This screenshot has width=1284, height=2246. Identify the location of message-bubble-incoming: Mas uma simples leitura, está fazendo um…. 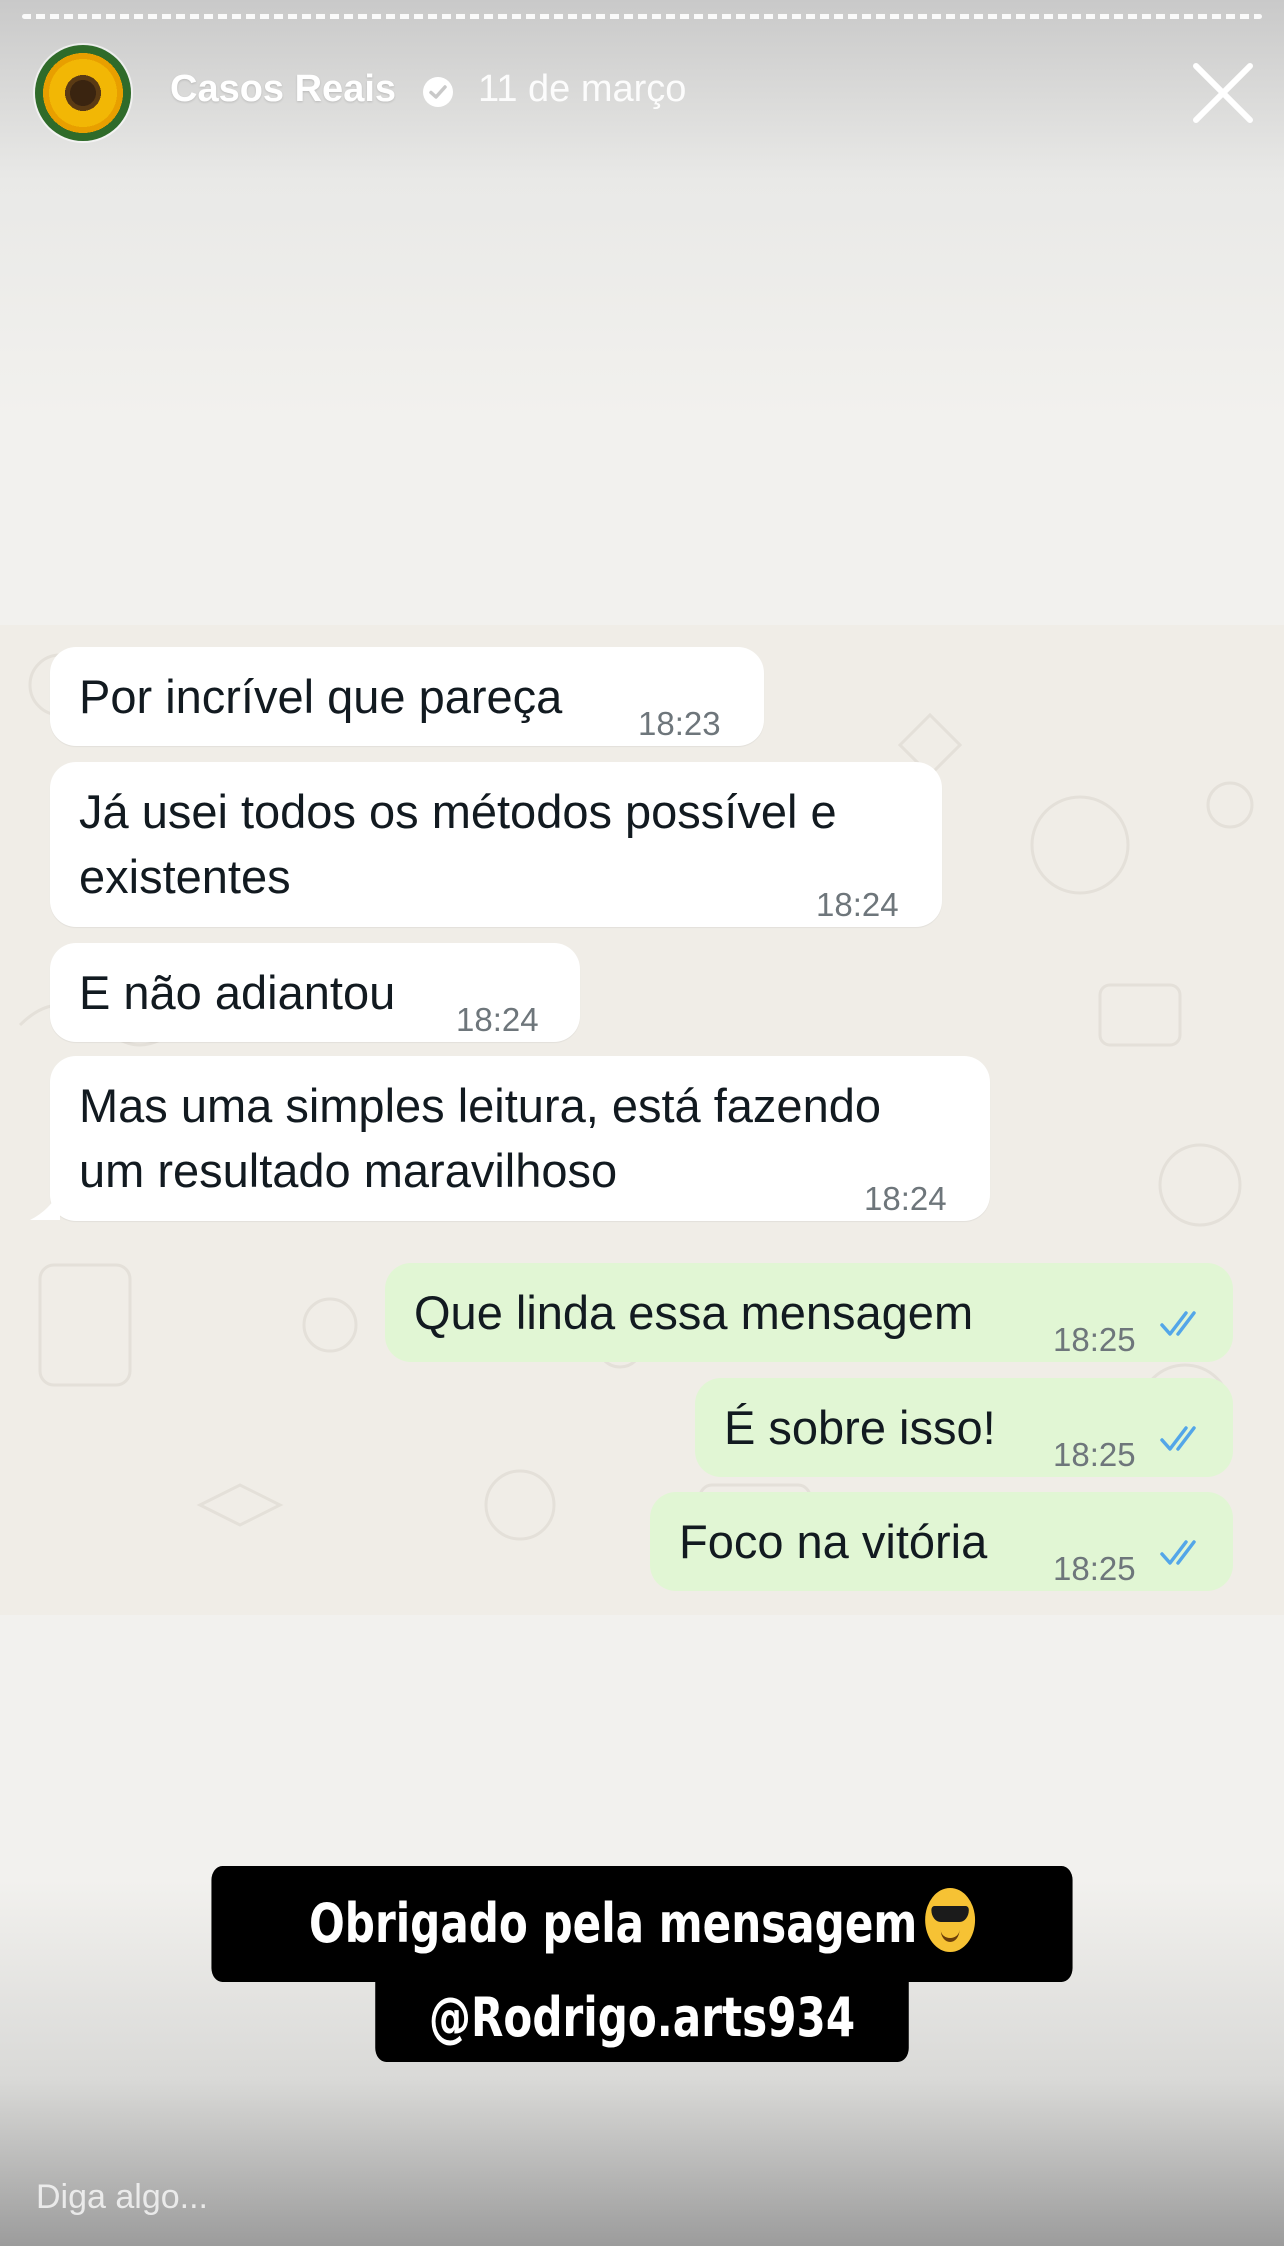
(520, 1138).